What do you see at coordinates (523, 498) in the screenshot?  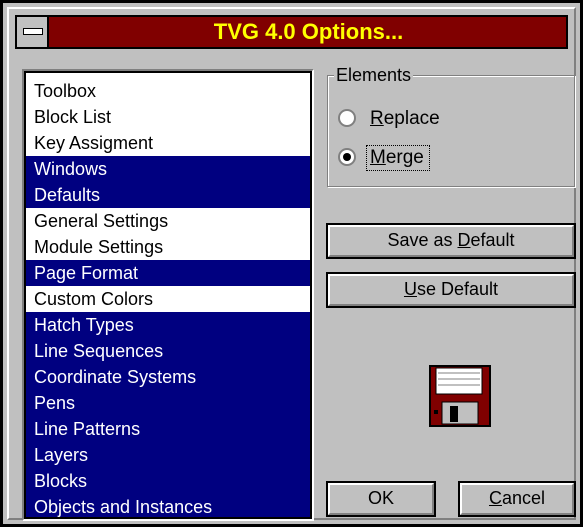 I see `cancel-label-post: ancel` at bounding box center [523, 498].